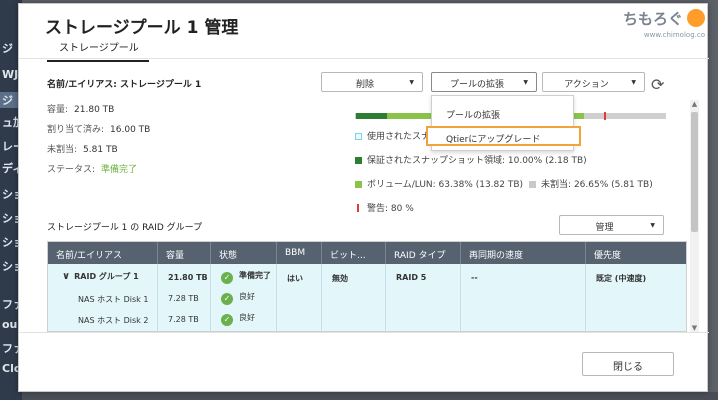  What do you see at coordinates (364, 58) in the screenshot?
I see `tab-divider` at bounding box center [364, 58].